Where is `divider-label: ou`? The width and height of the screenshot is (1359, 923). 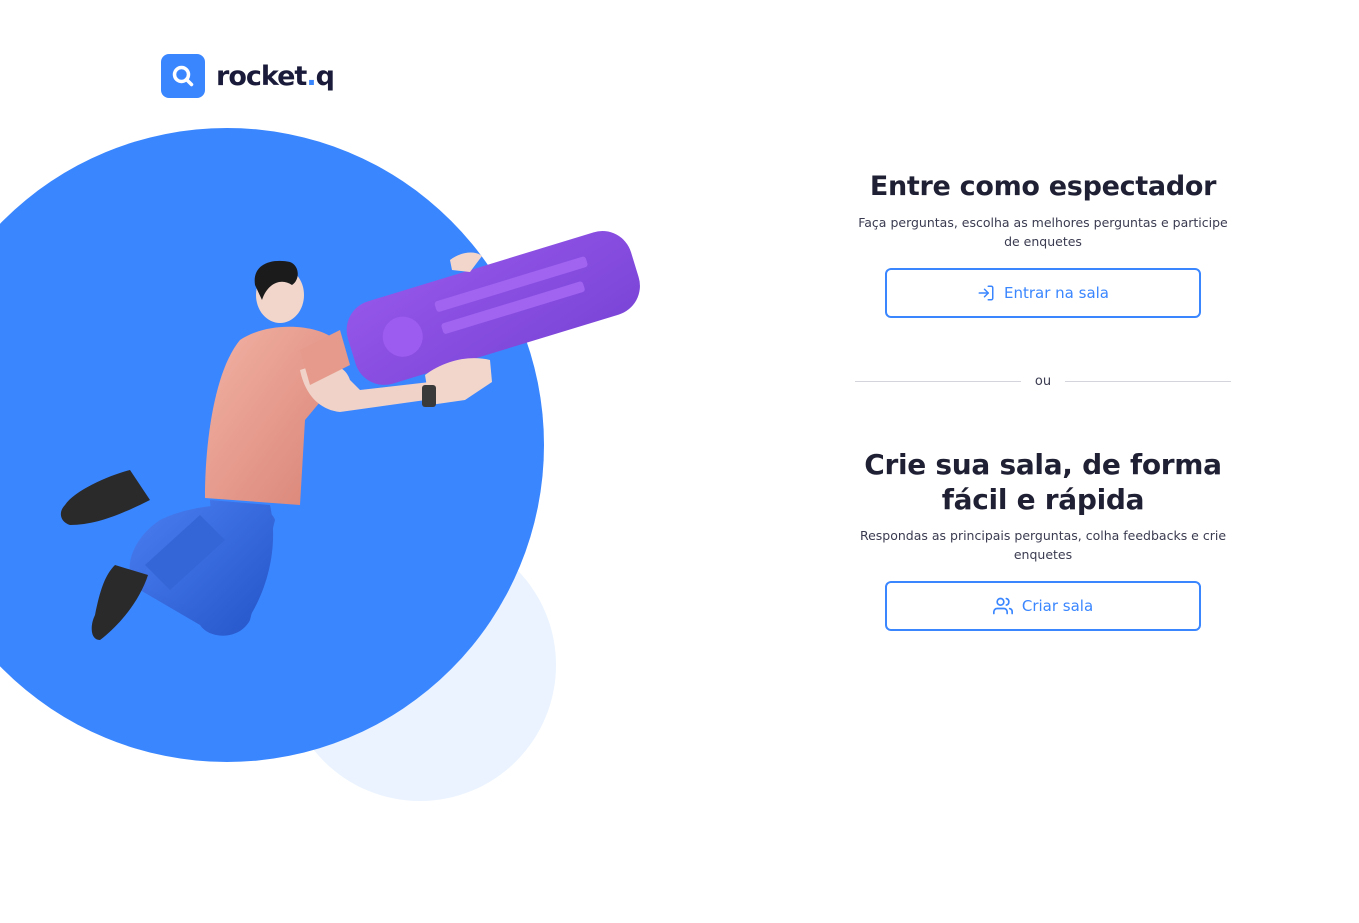
divider-label: ou is located at coordinates (1043, 381).